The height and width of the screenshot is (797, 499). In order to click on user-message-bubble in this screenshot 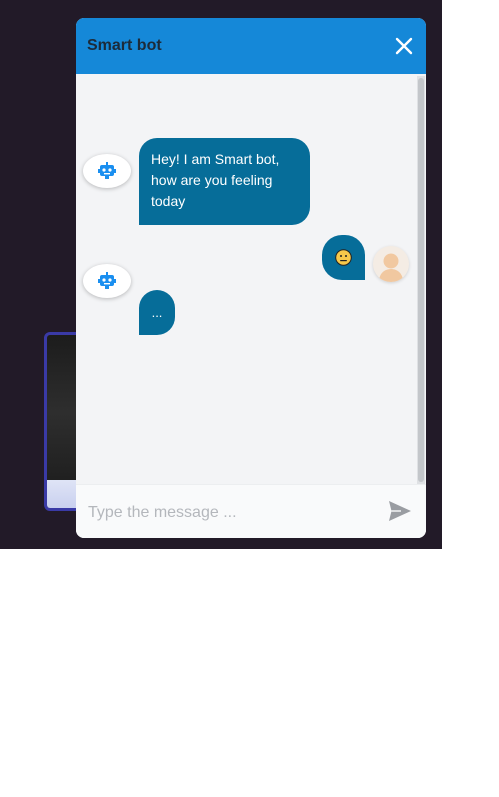, I will do `click(343, 257)`.